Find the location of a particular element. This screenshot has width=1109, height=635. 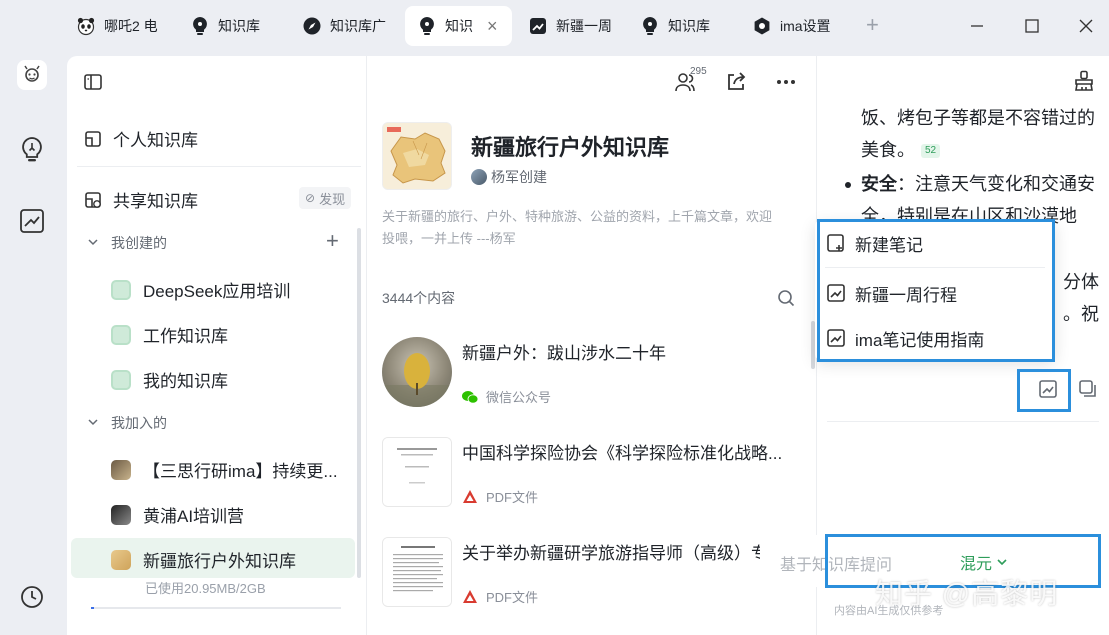

copy-icon is located at coordinates (1088, 389).